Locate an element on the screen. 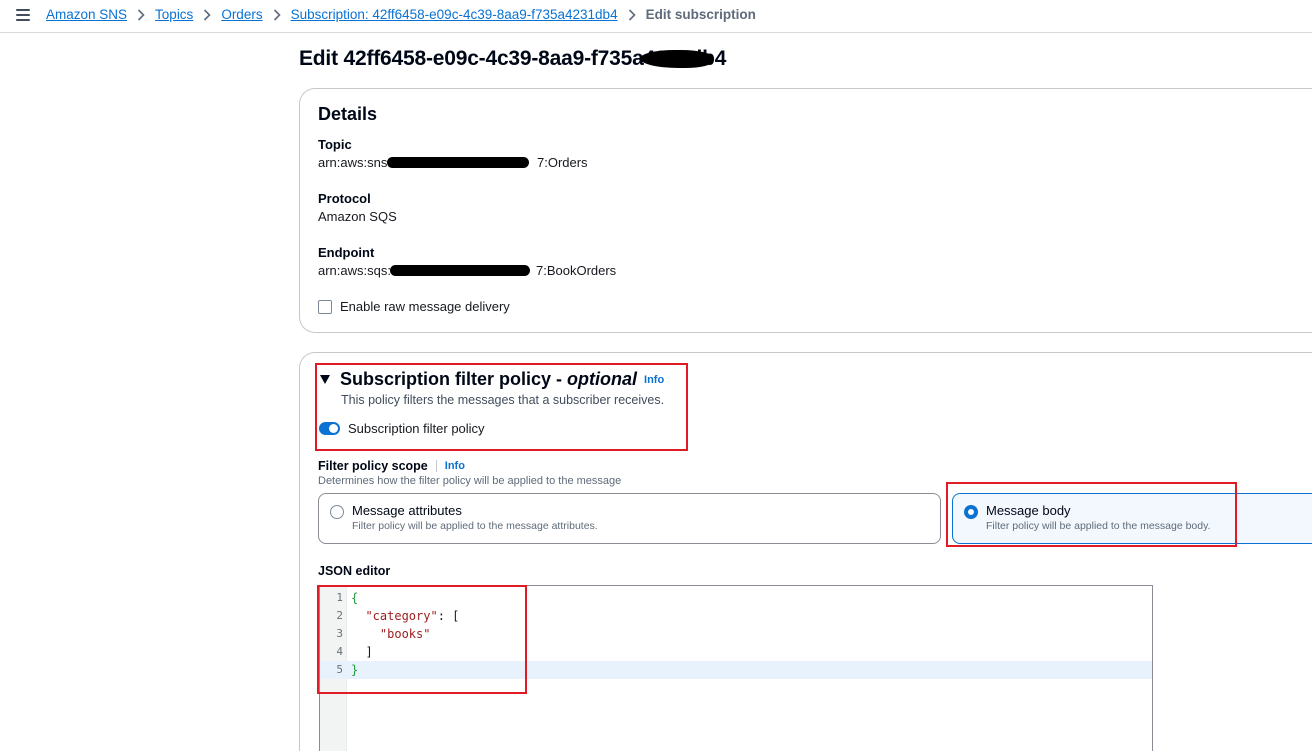 The image size is (1312, 751). filter-scope-info-link: Info is located at coordinates (455, 466).